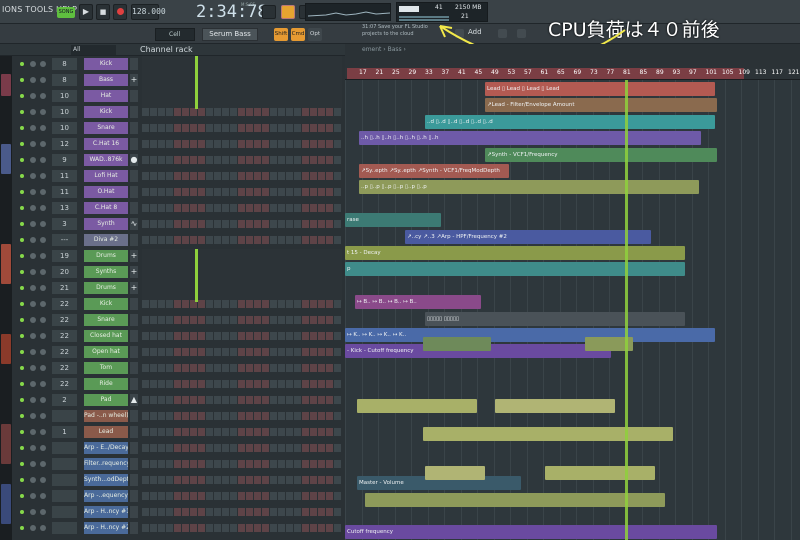 The image size is (800, 540). What do you see at coordinates (64, 448) in the screenshot?
I see `mixer-track-number` at bounding box center [64, 448].